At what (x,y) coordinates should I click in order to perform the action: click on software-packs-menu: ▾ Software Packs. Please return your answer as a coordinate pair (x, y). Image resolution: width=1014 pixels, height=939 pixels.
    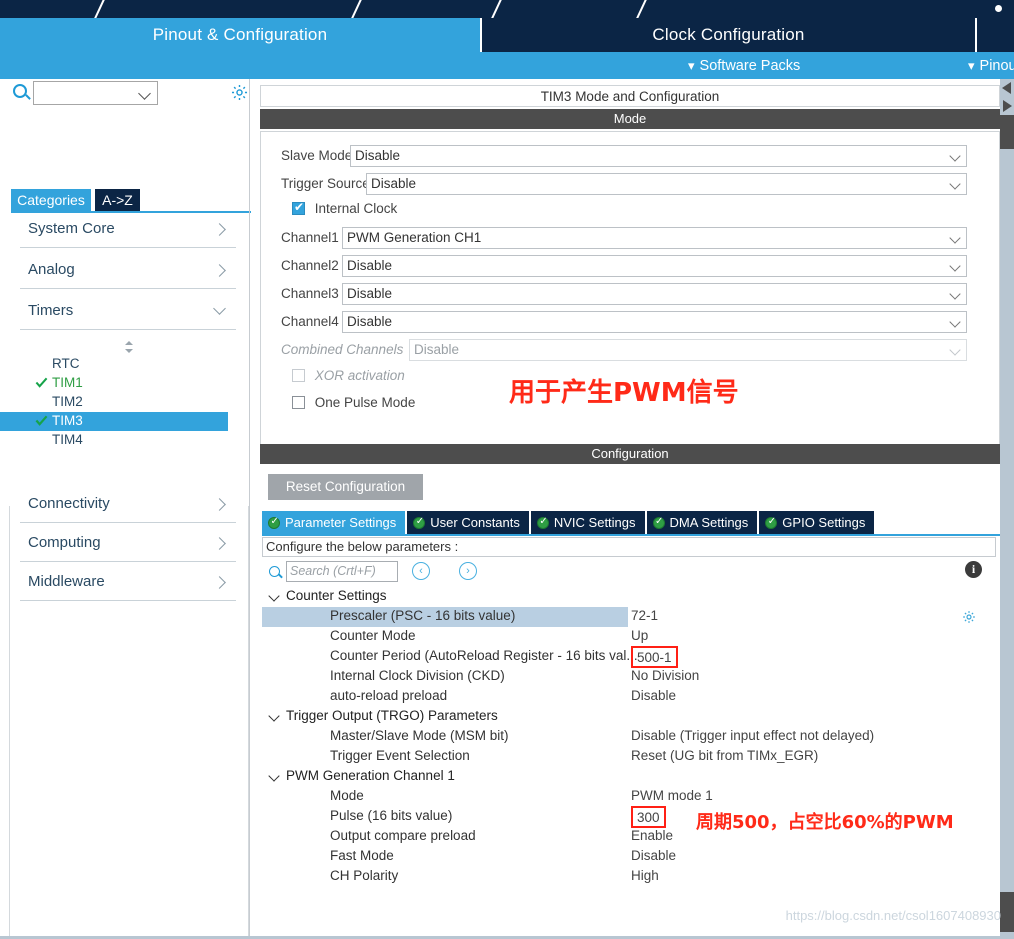
    Looking at the image, I should click on (744, 65).